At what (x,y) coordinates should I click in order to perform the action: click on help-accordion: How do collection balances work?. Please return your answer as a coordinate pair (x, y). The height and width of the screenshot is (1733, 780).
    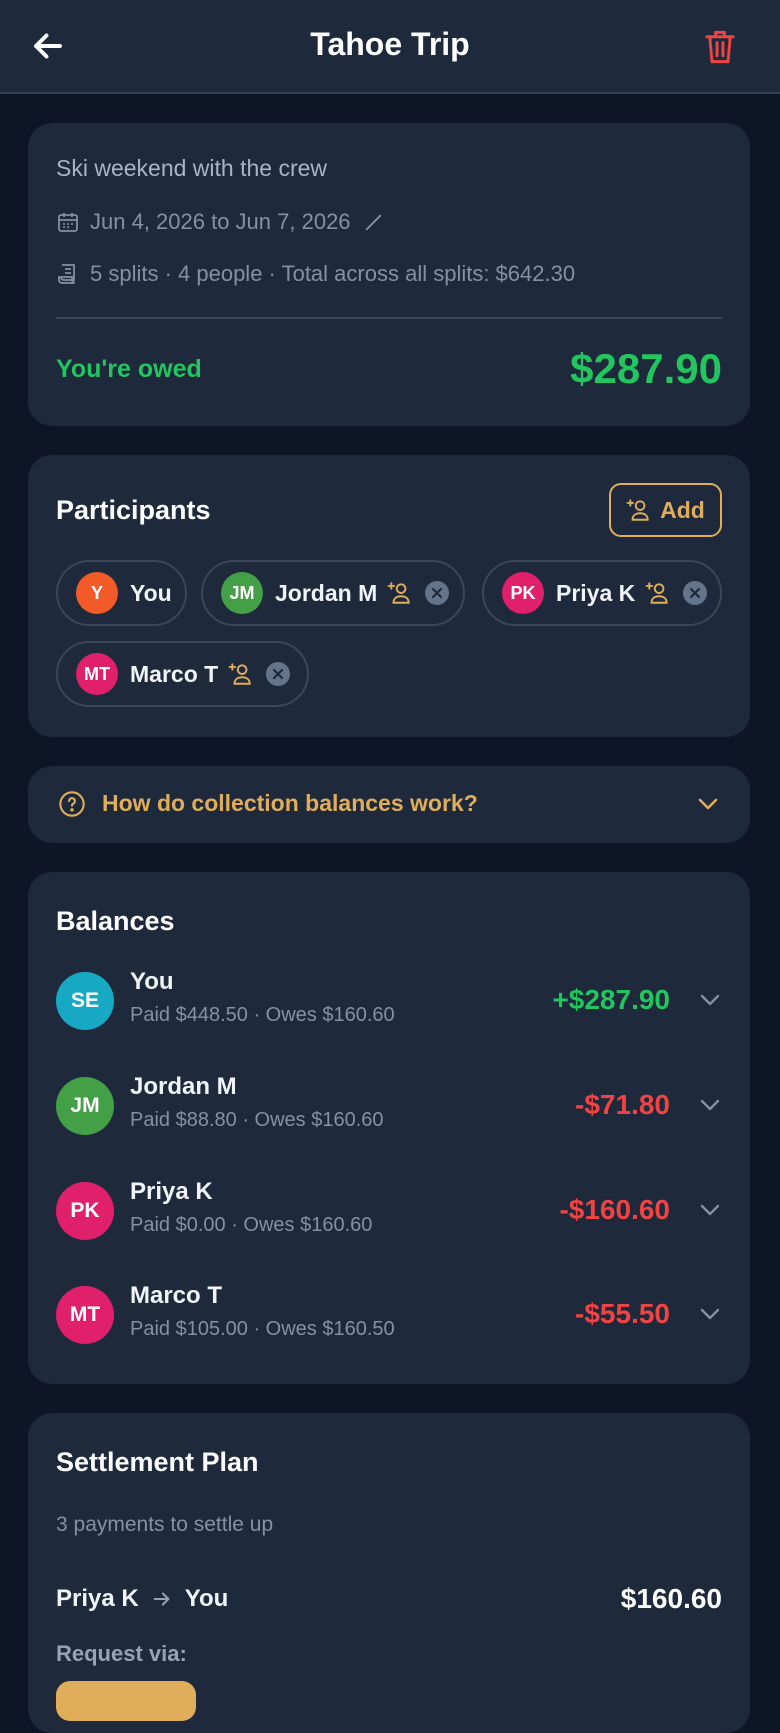
    Looking at the image, I should click on (389, 804).